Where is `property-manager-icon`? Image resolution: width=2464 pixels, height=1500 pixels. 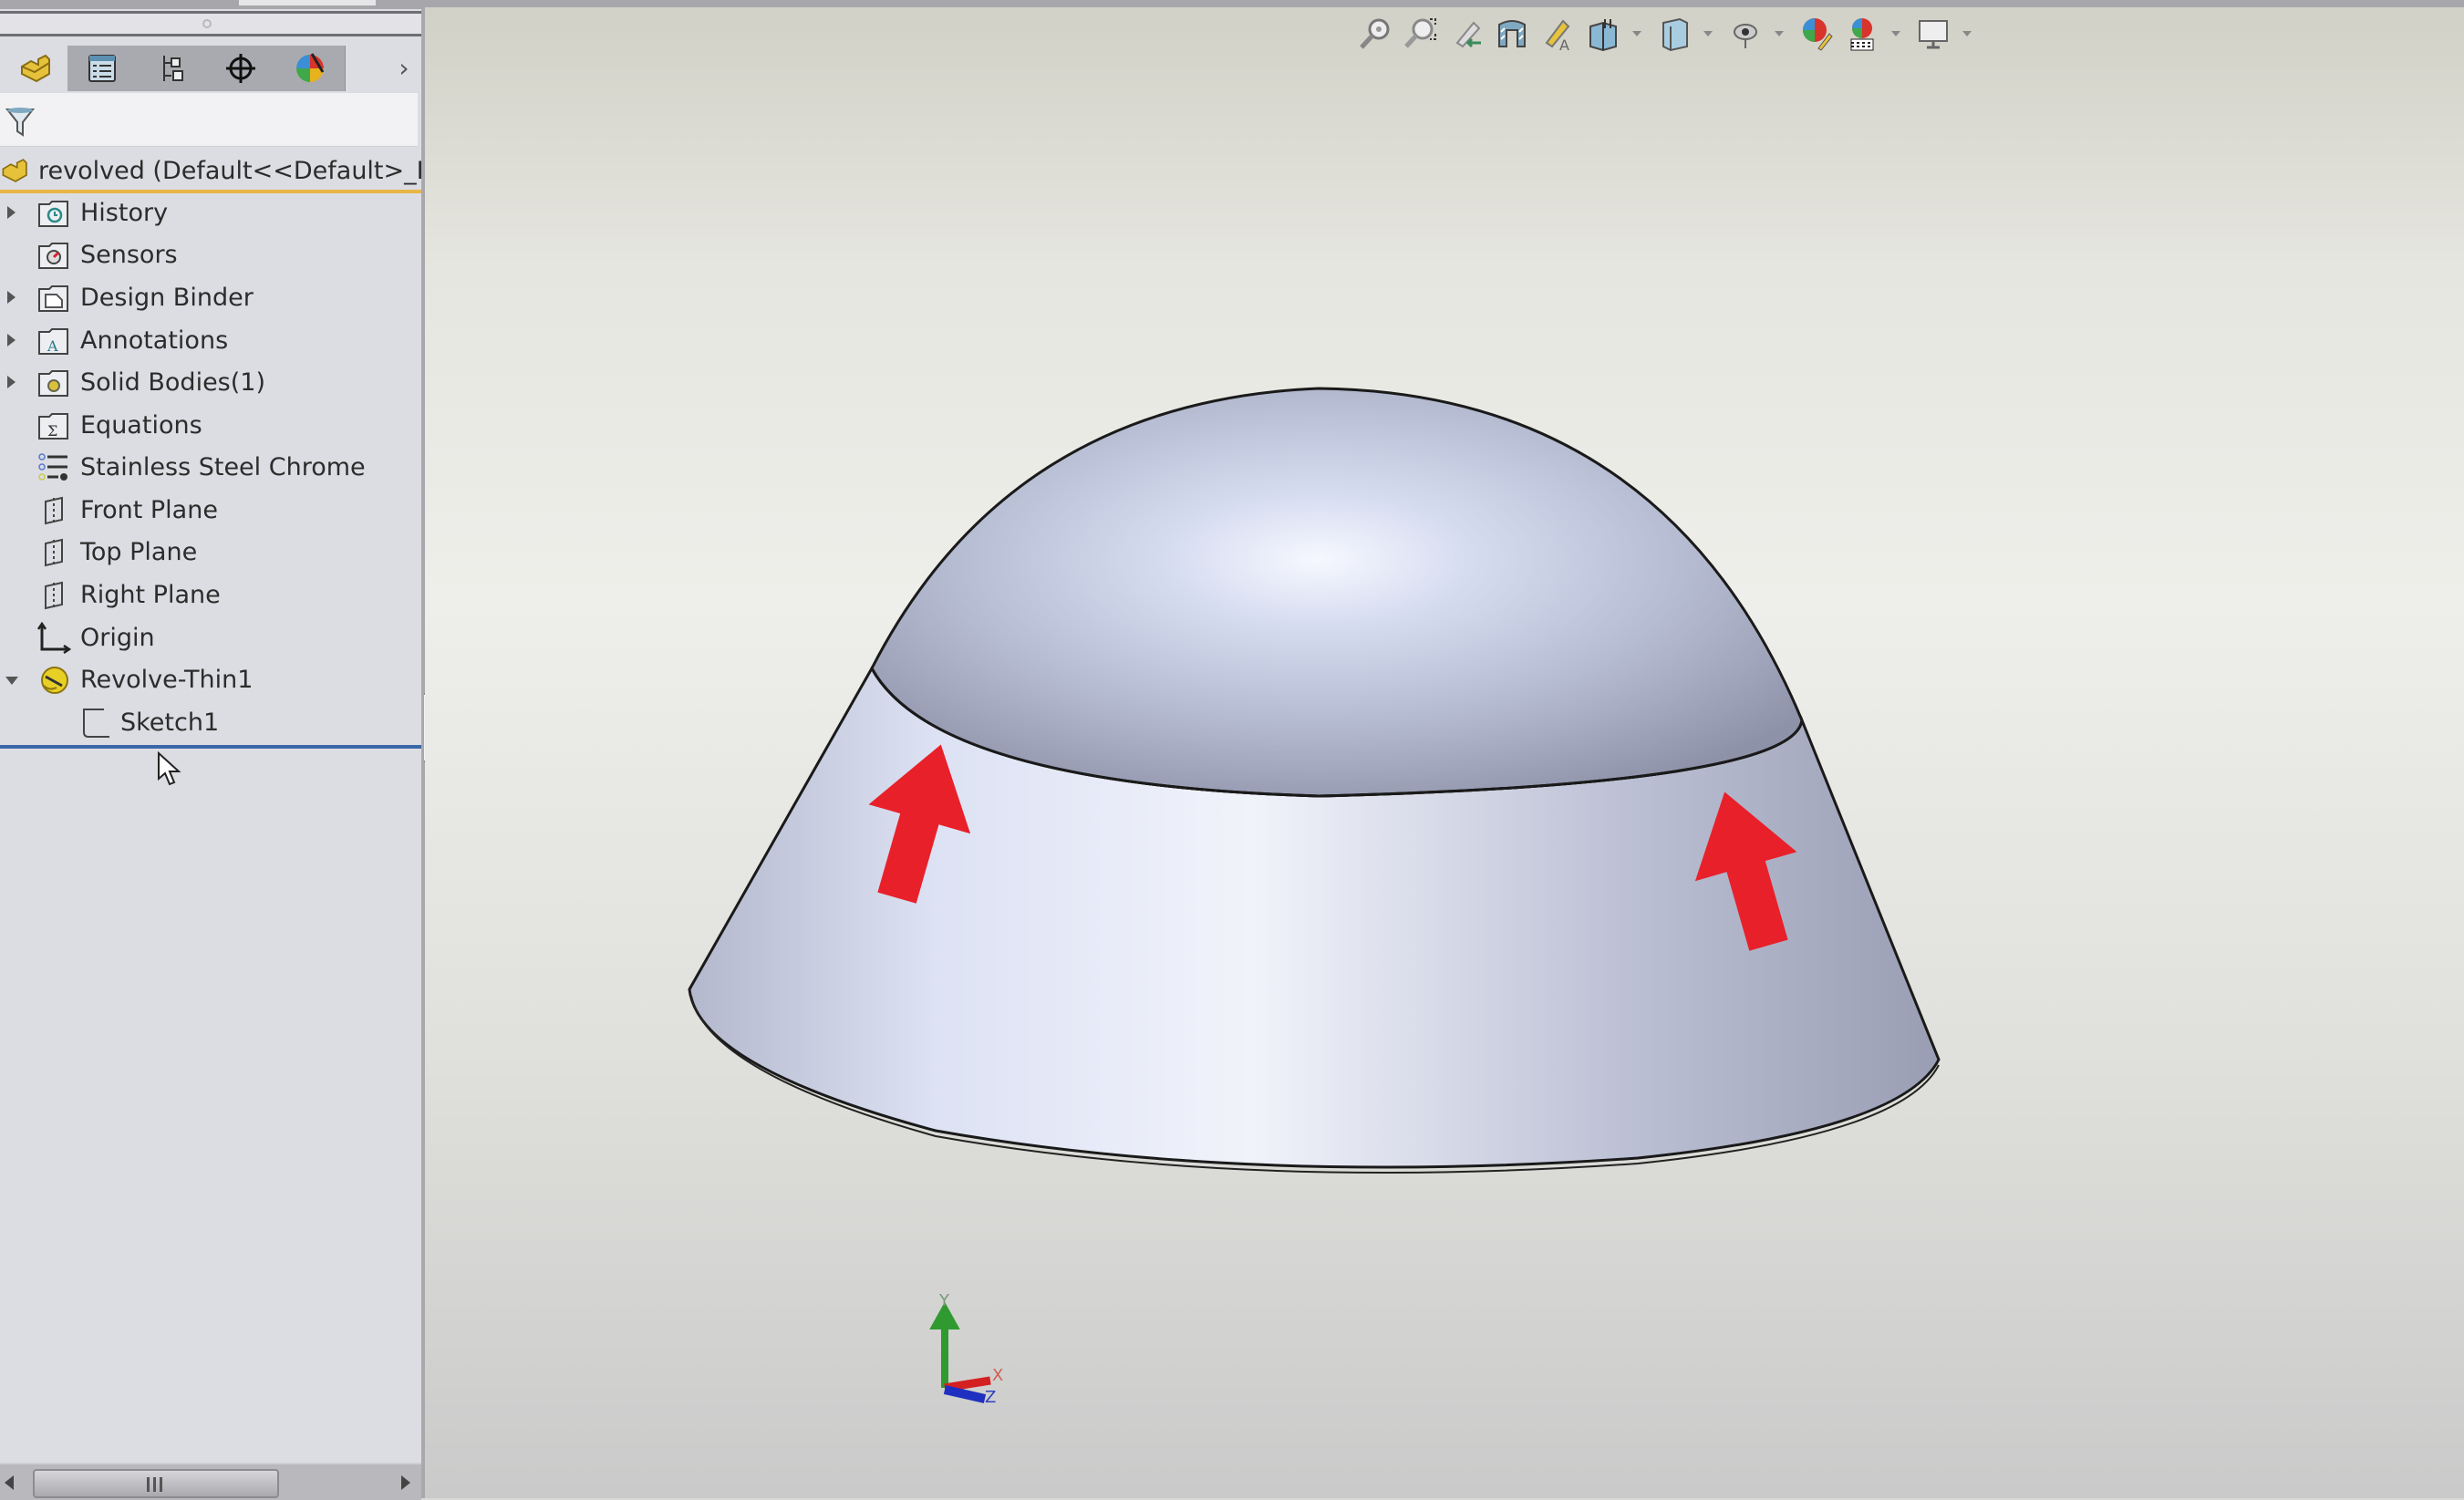
property-manager-icon is located at coordinates (102, 68).